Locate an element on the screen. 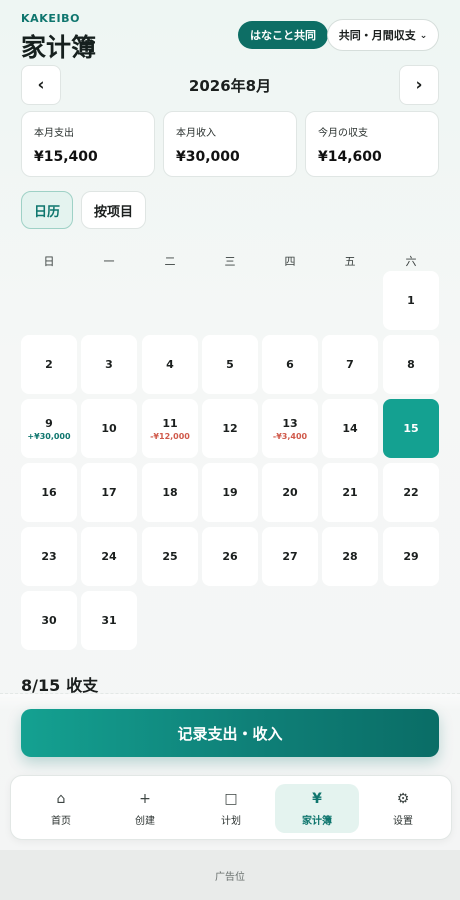  nav-item-label: 家计簿 is located at coordinates (317, 821).